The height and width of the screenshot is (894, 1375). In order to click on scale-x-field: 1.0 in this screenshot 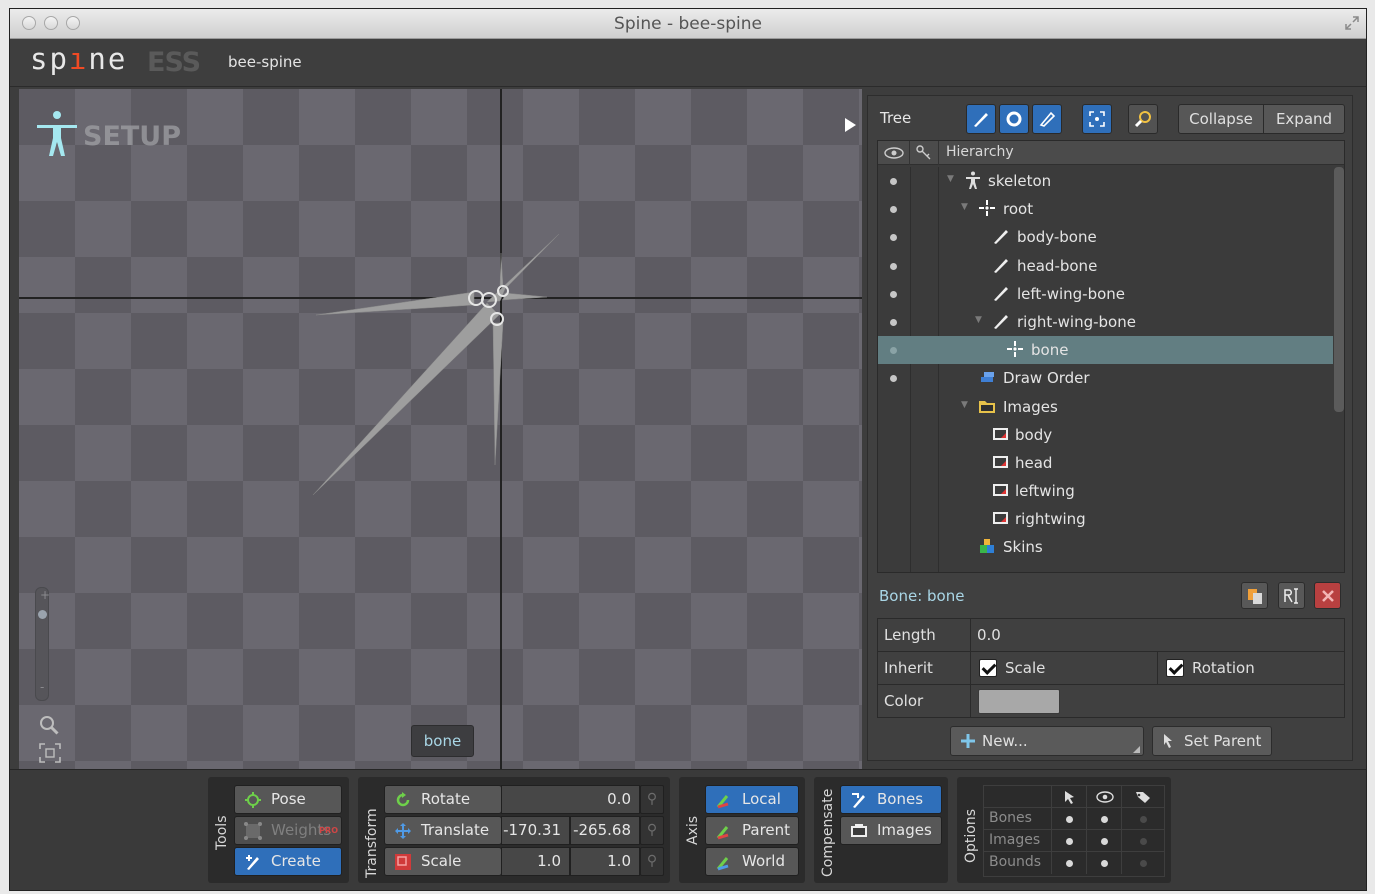, I will do `click(535, 861)`.